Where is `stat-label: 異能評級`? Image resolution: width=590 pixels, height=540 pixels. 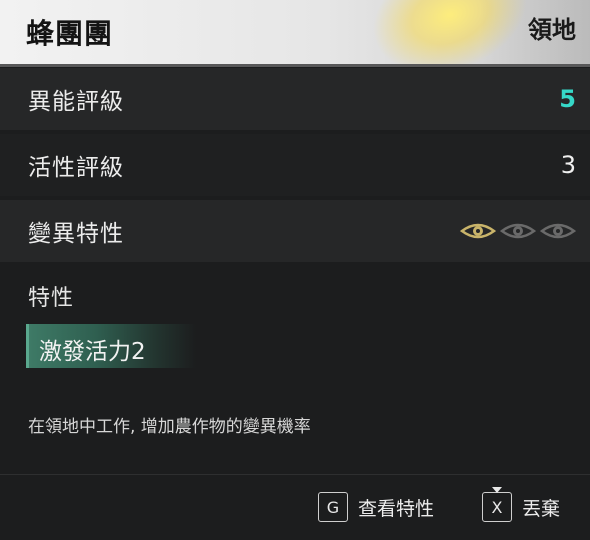 stat-label: 異能評級 is located at coordinates (76, 102).